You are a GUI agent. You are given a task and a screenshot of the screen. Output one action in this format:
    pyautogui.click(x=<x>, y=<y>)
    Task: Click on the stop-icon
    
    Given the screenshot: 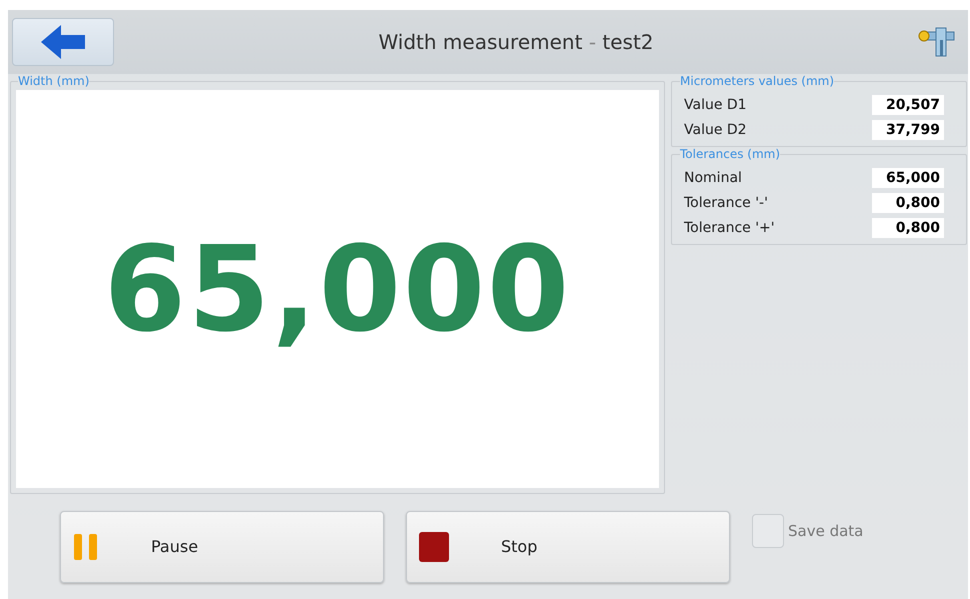 What is the action you would take?
    pyautogui.click(x=434, y=547)
    